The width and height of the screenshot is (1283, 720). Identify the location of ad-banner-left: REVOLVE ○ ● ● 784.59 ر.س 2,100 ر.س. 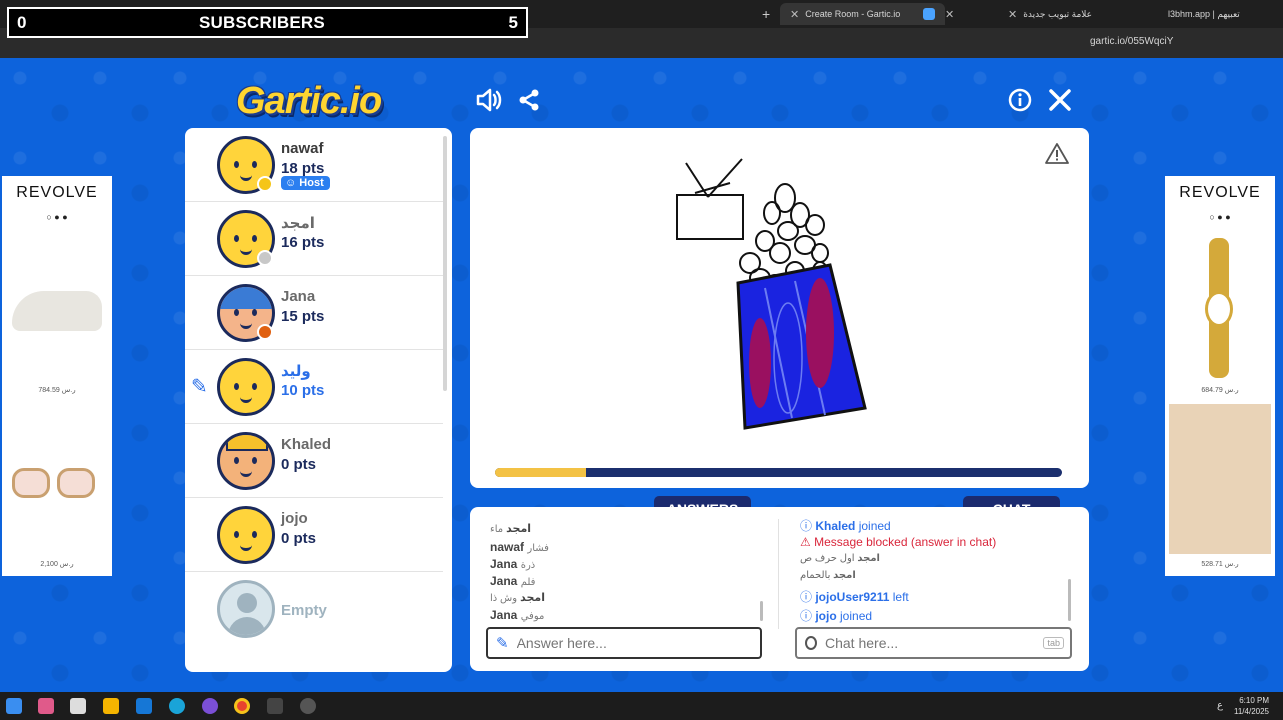
(57, 376).